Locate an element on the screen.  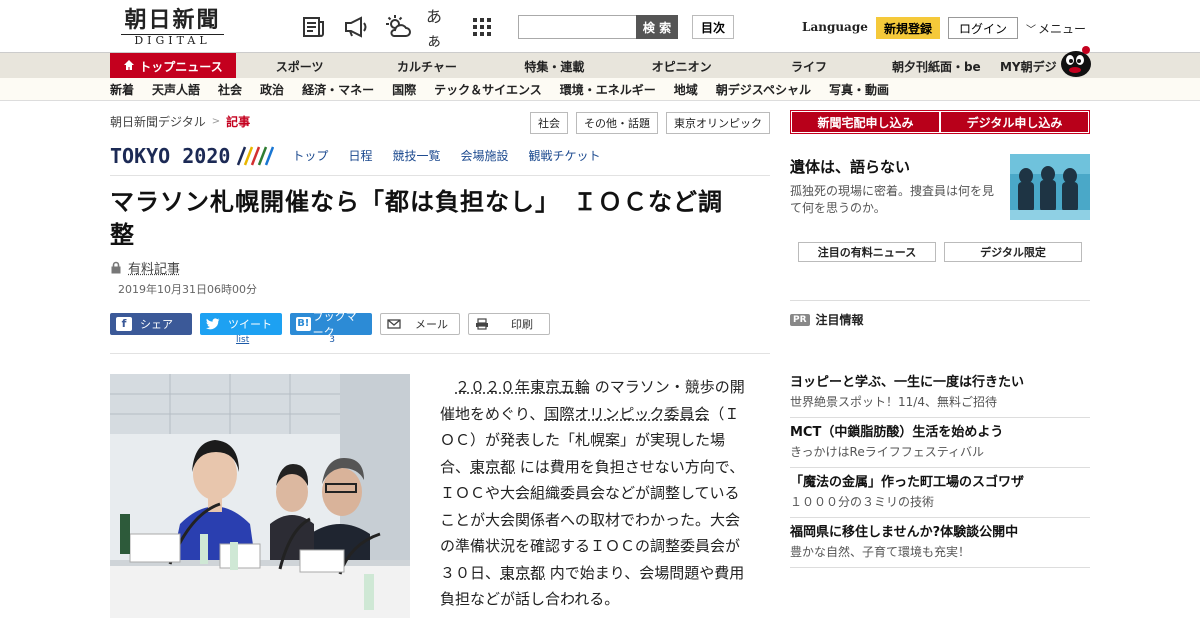
breadcrumb-current: 記事 is located at coordinates (238, 121).